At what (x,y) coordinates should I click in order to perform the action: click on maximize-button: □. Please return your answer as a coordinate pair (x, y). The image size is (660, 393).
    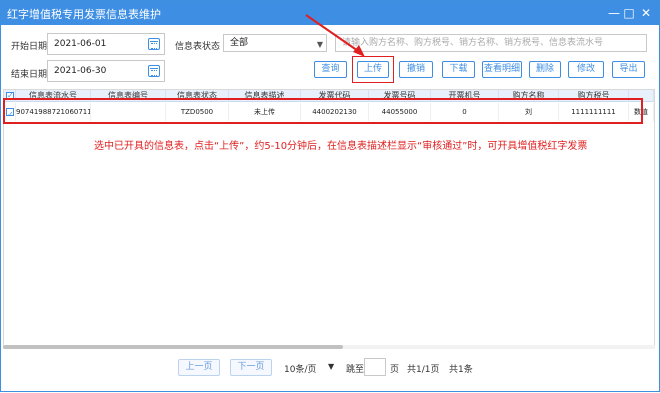
    Looking at the image, I should click on (629, 13).